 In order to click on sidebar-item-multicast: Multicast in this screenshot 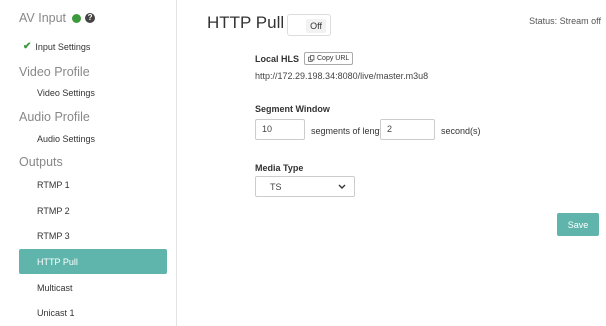, I will do `click(93, 287)`.